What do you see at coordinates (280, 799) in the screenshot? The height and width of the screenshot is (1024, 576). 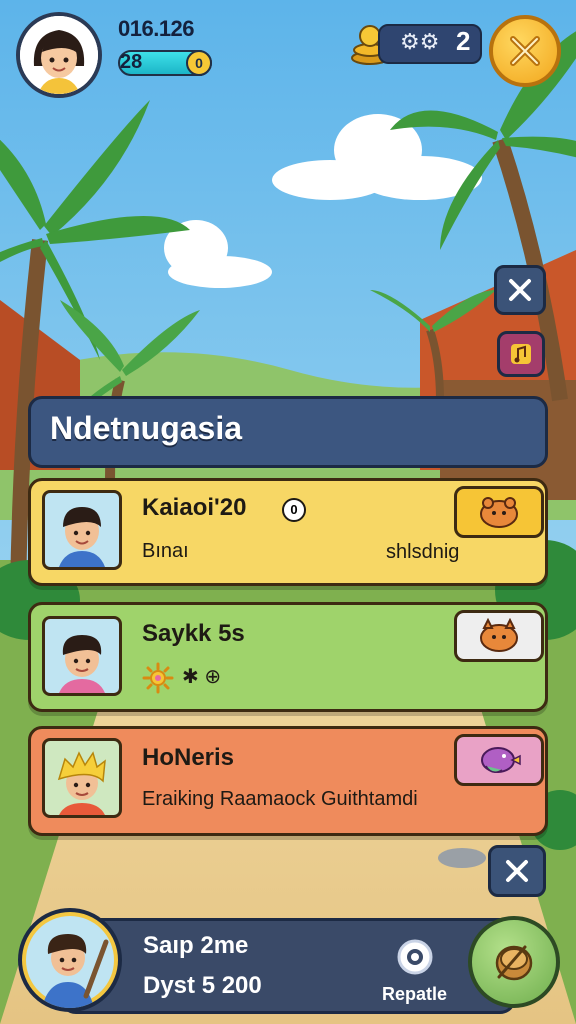 I see `character-subtitle-3: Eraiking Raamaock Guithtamdi` at bounding box center [280, 799].